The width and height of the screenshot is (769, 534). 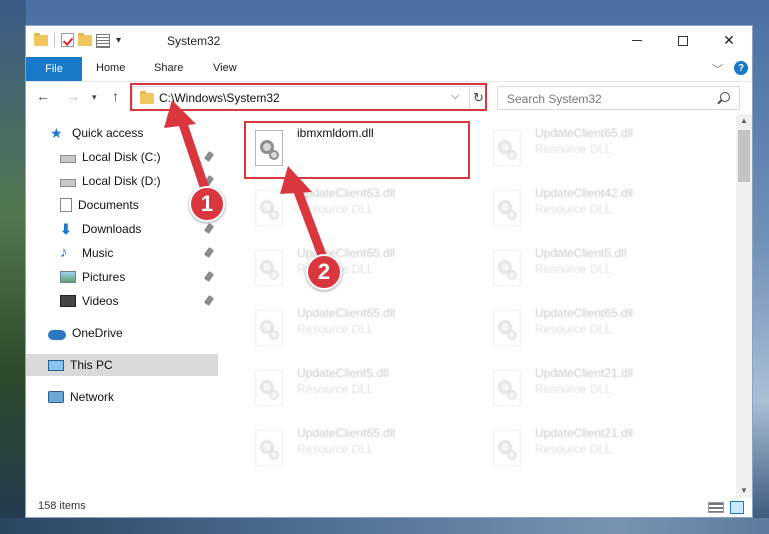 What do you see at coordinates (246, 181) in the screenshot?
I see `annotation-arrows` at bounding box center [246, 181].